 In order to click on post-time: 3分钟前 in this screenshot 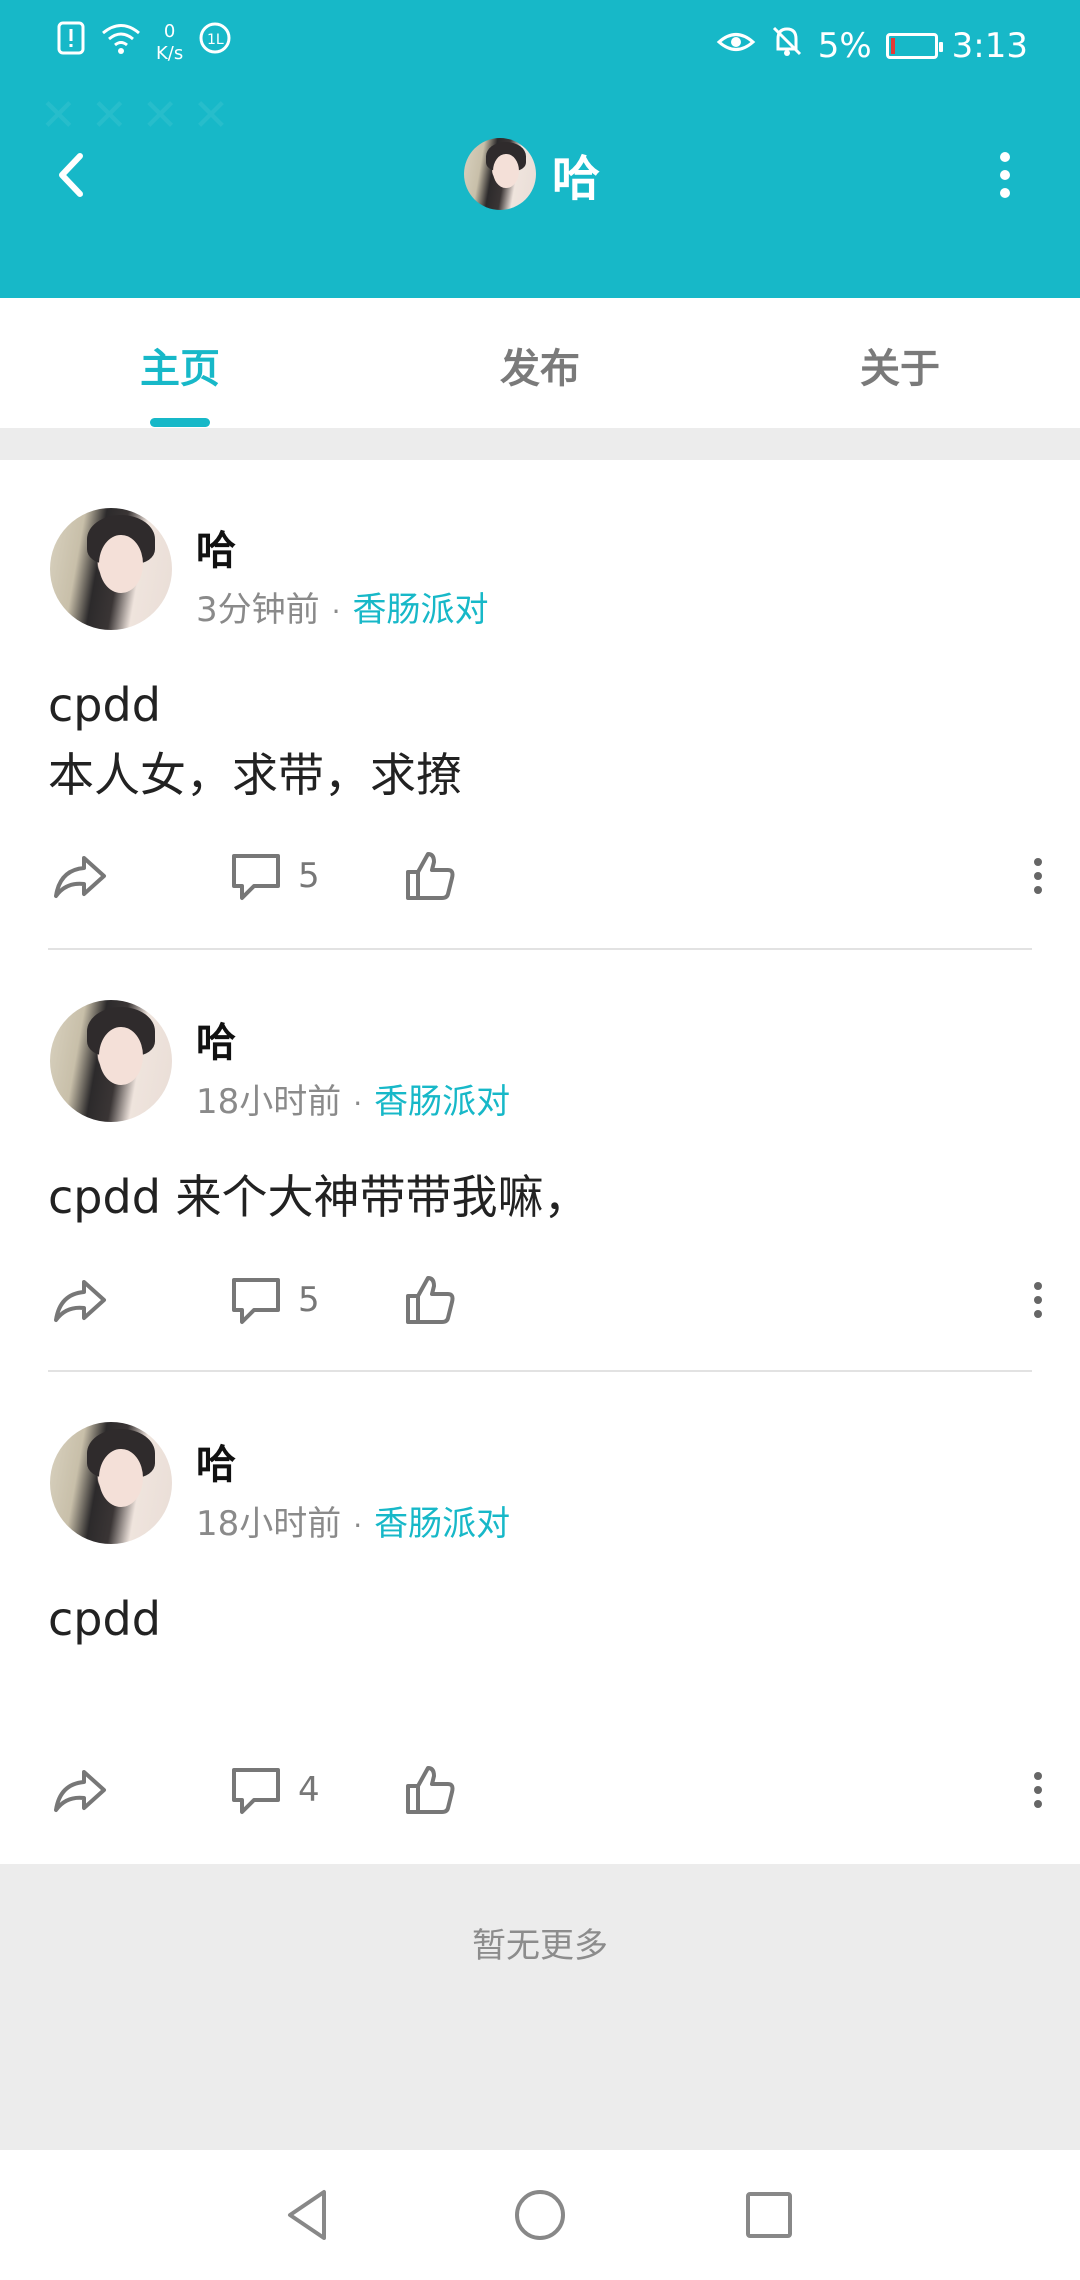, I will do `click(258, 610)`.